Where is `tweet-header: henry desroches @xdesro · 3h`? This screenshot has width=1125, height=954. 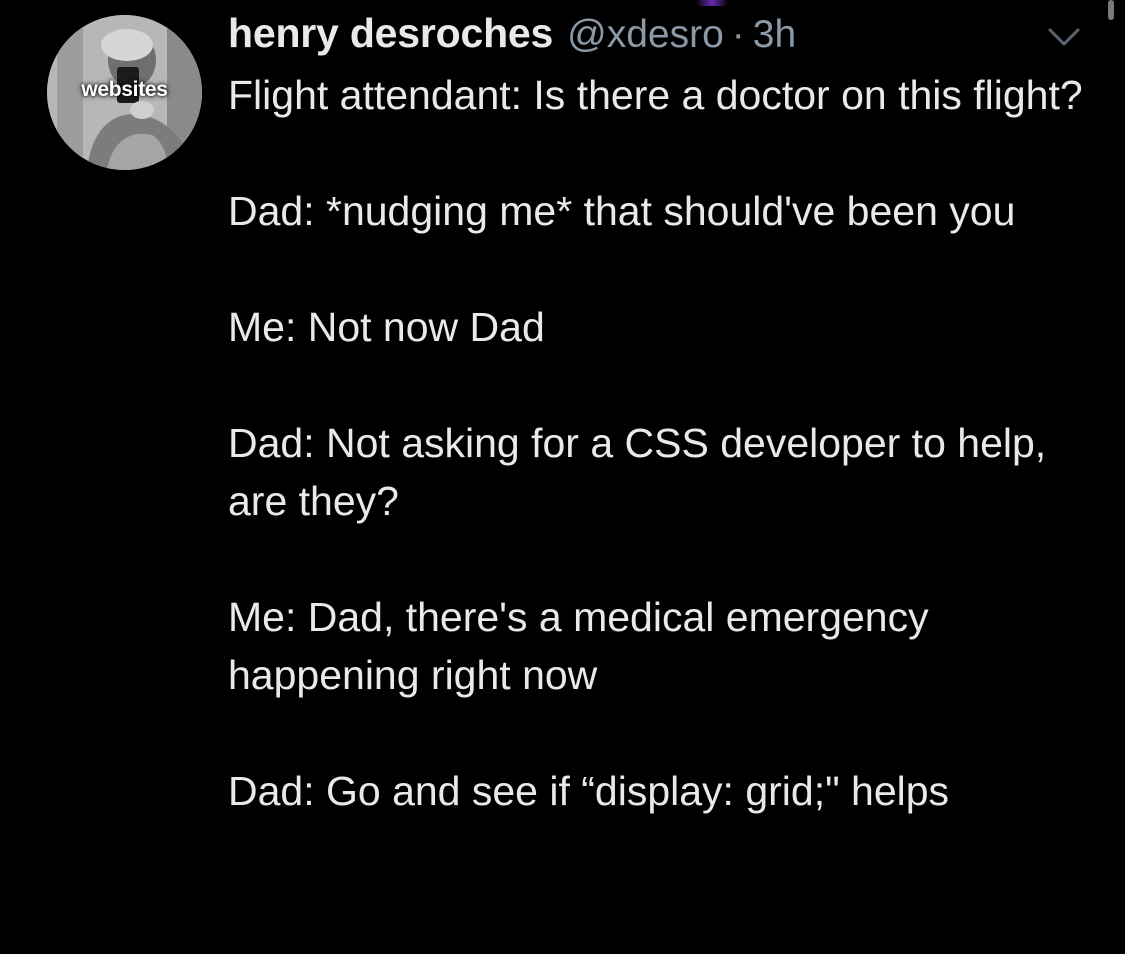 tweet-header: henry desroches @xdesro · 3h is located at coordinates (512, 34).